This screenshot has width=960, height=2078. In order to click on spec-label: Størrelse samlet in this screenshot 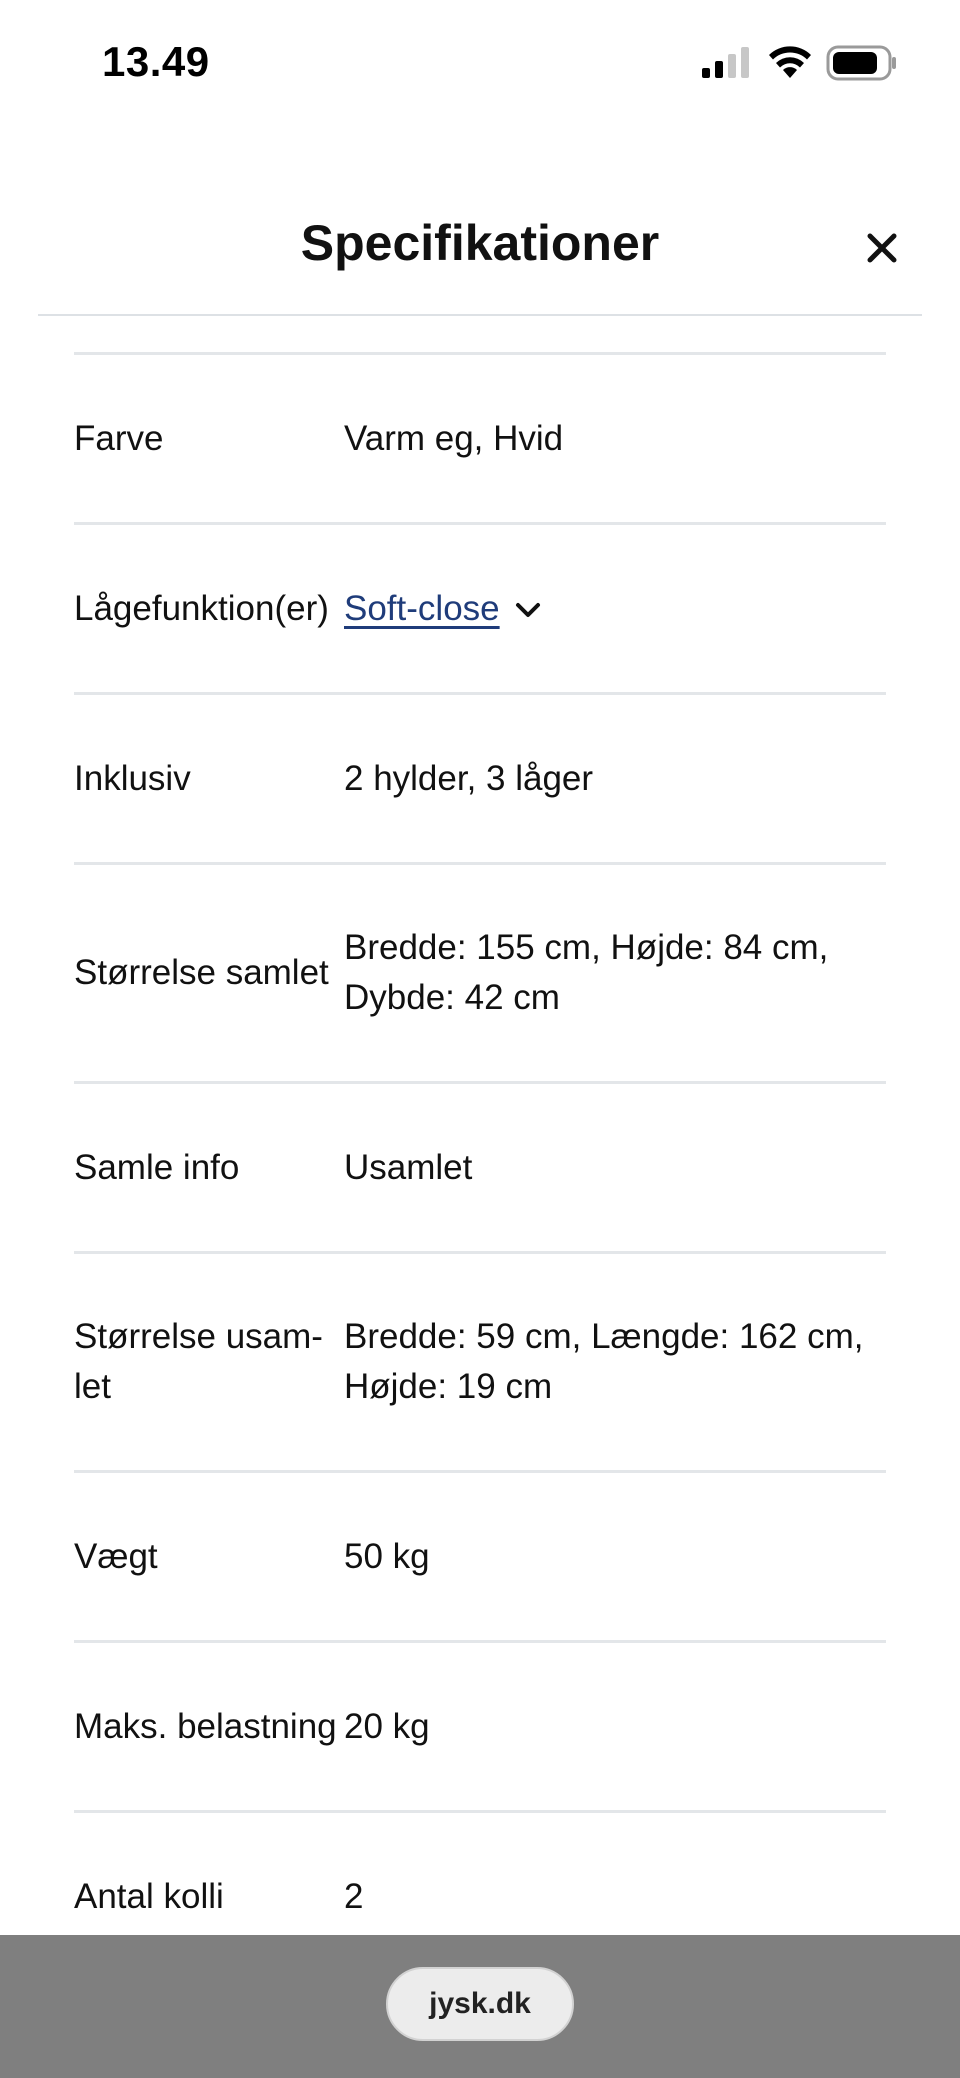, I will do `click(201, 972)`.